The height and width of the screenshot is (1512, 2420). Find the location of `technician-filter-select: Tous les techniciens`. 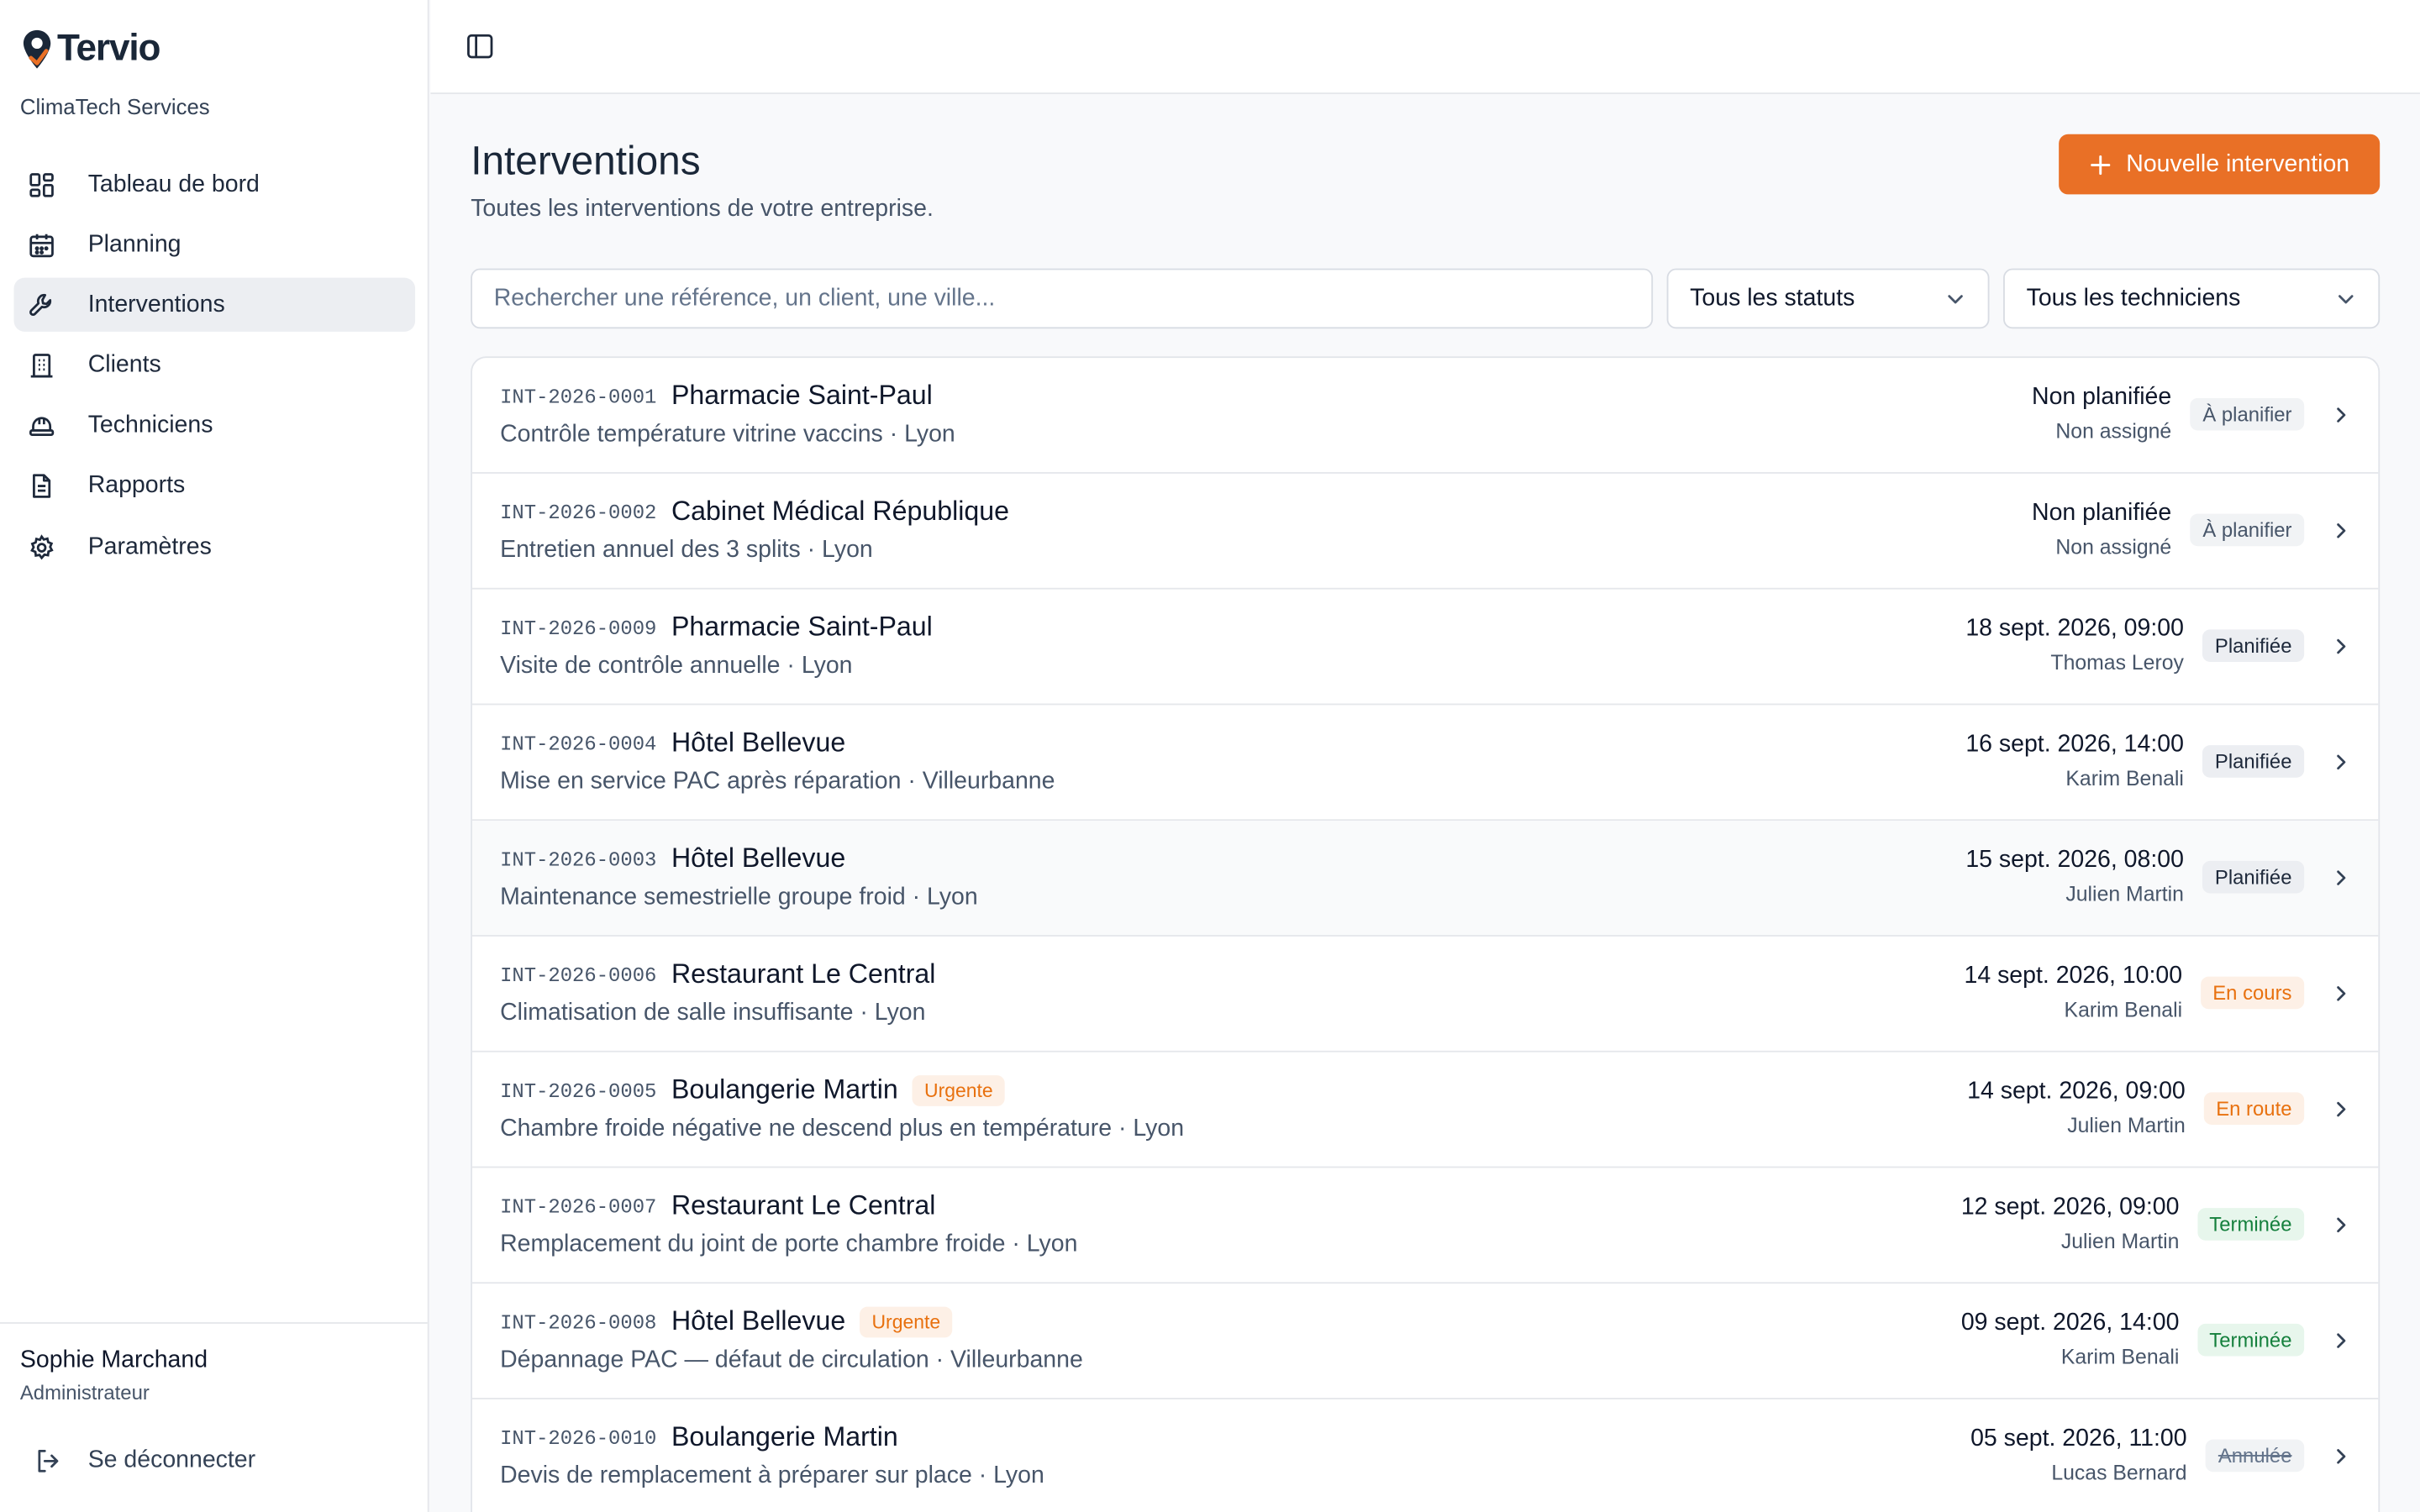

technician-filter-select: Tous les techniciens is located at coordinates (2192, 298).